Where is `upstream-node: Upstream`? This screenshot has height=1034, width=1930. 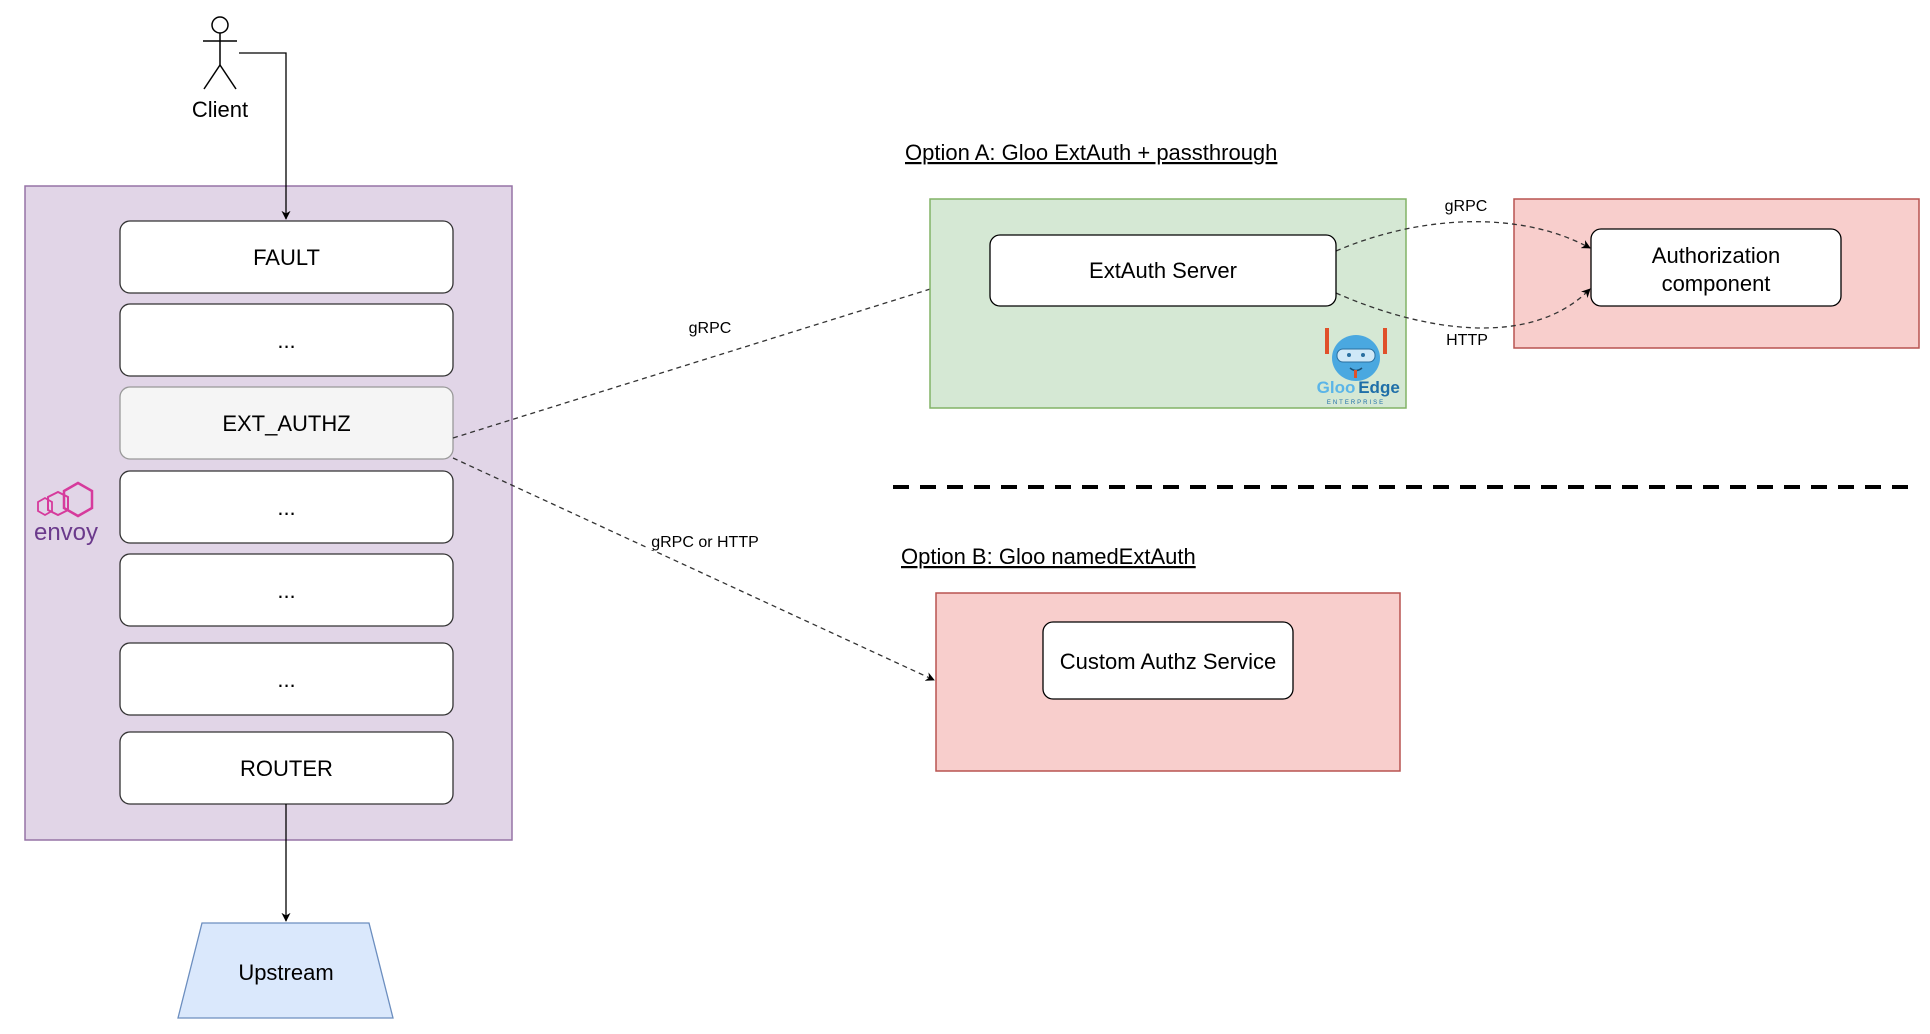 upstream-node: Upstream is located at coordinates (285, 970).